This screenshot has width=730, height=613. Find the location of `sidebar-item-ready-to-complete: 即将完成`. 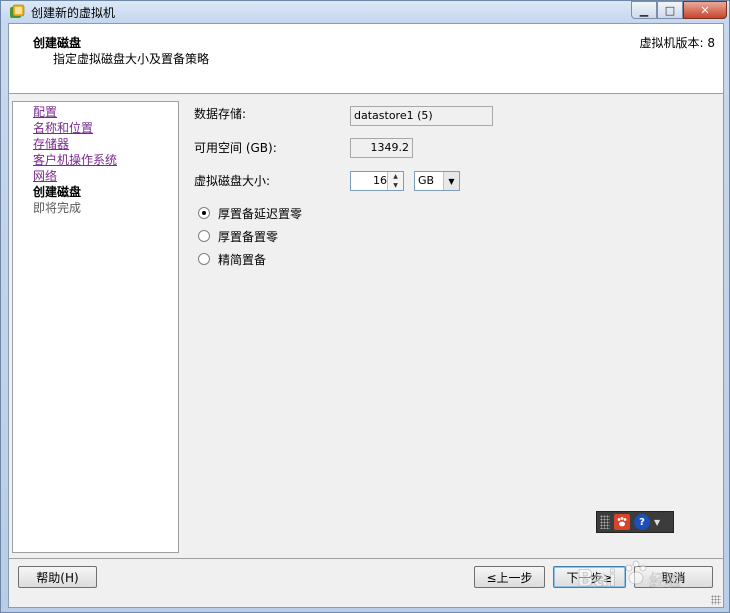

sidebar-item-ready-to-complete: 即将完成 is located at coordinates (57, 208).